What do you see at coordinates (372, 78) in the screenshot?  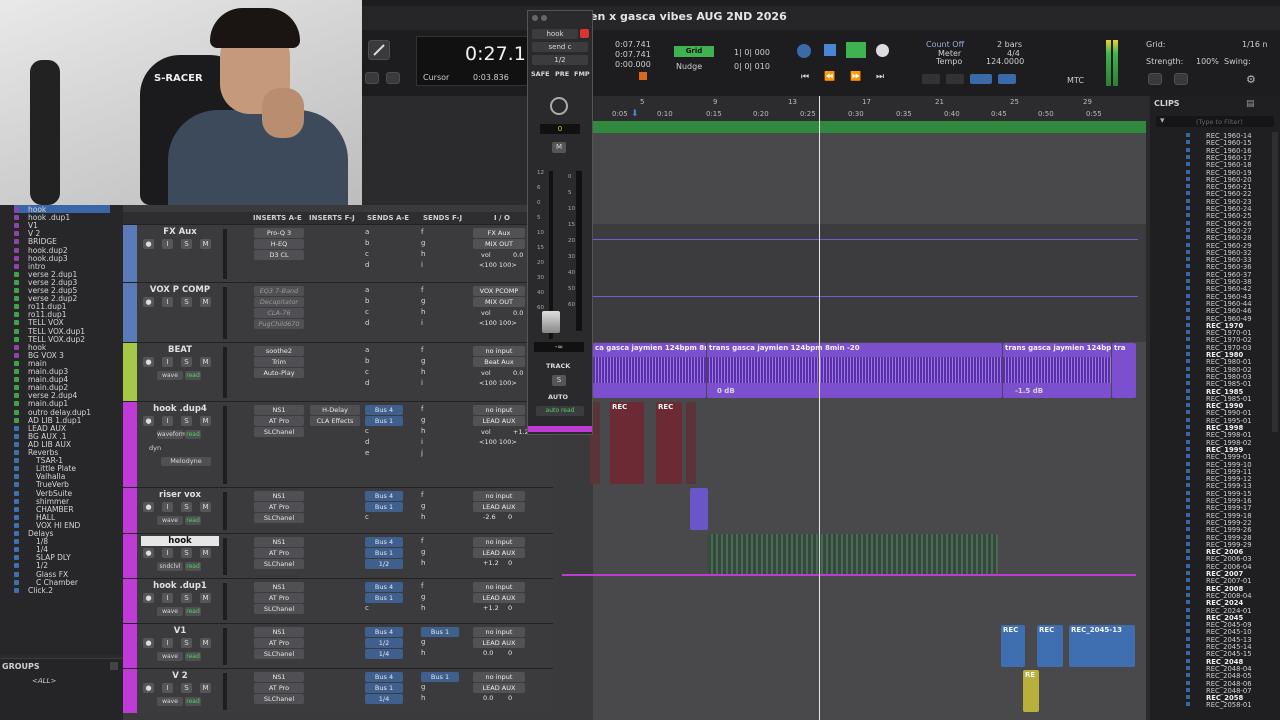 I see `zoom-toggle-icon` at bounding box center [372, 78].